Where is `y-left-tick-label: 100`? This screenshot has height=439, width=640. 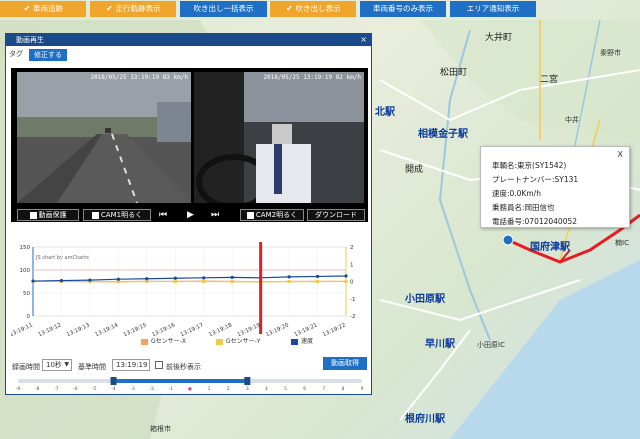 y-left-tick-label: 100 is located at coordinates (25, 271).